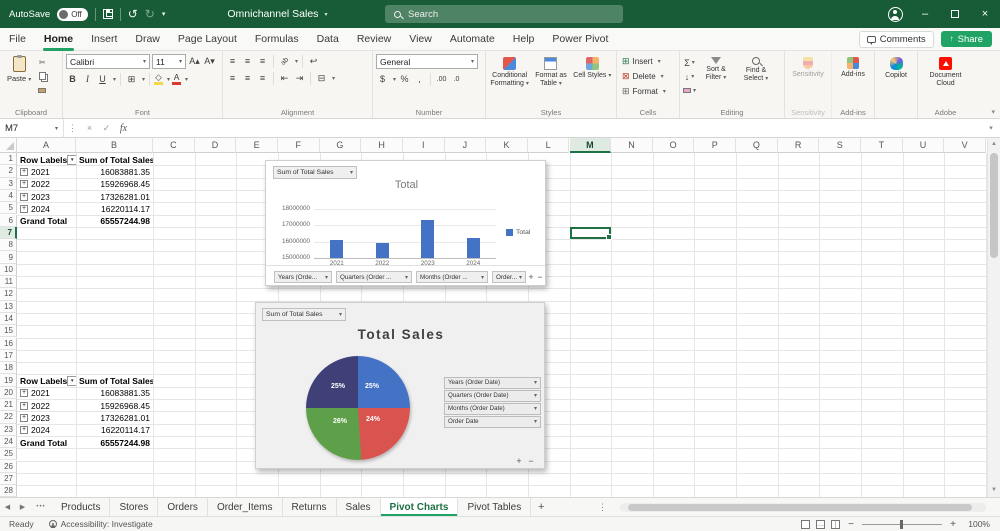  I want to click on column-header-T: T, so click(882, 145).